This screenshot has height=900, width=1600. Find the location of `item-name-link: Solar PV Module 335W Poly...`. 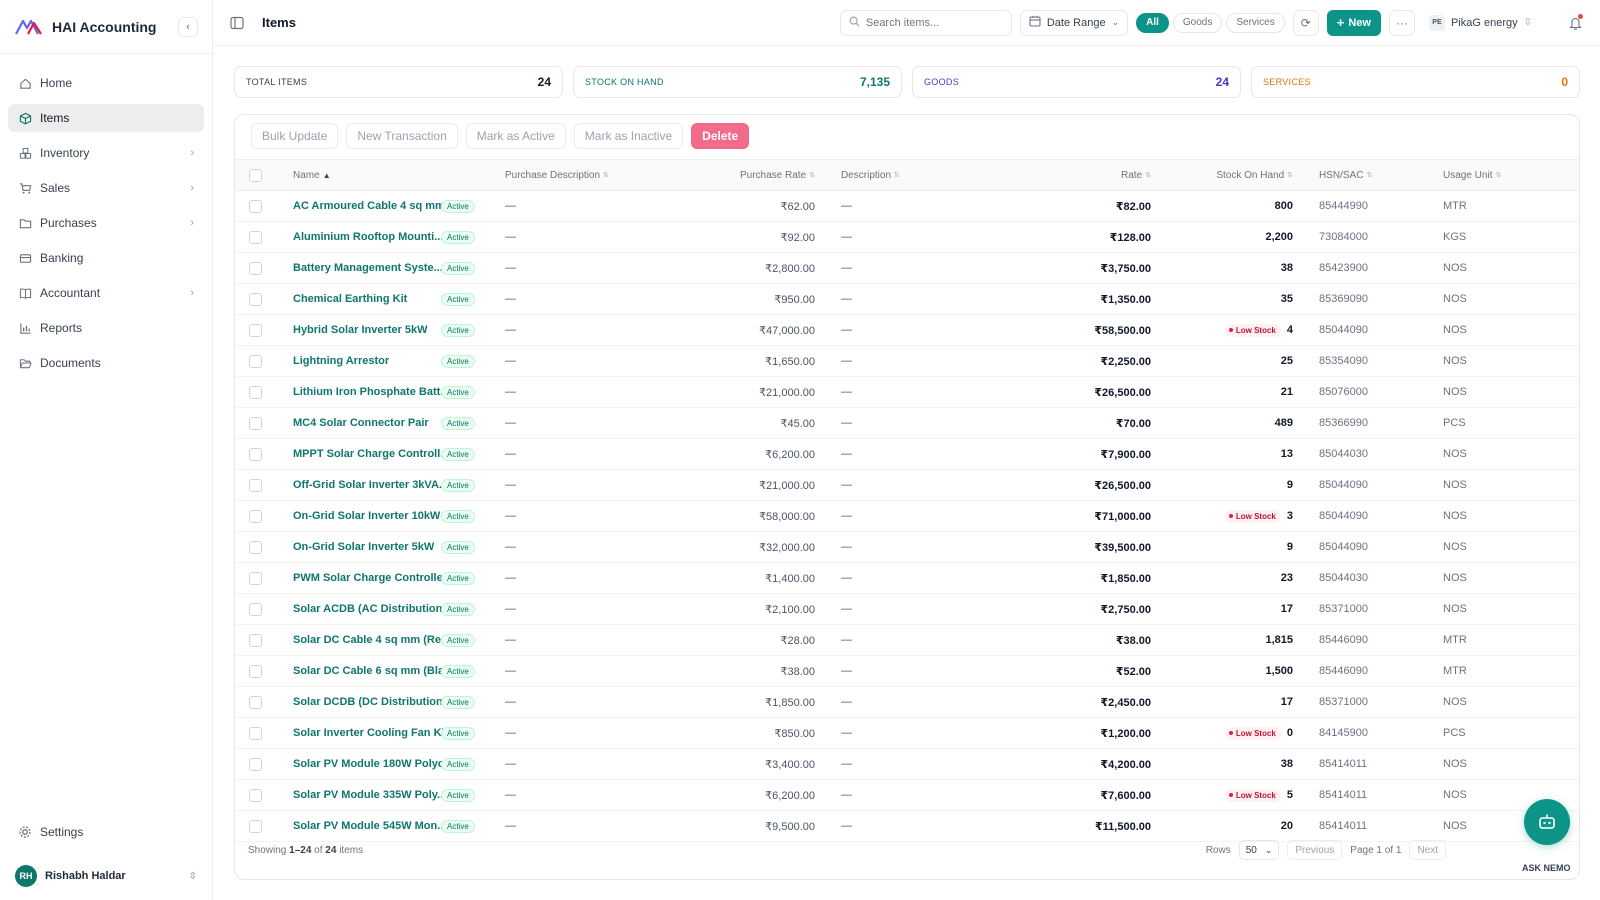

item-name-link: Solar PV Module 335W Poly... is located at coordinates (368, 795).